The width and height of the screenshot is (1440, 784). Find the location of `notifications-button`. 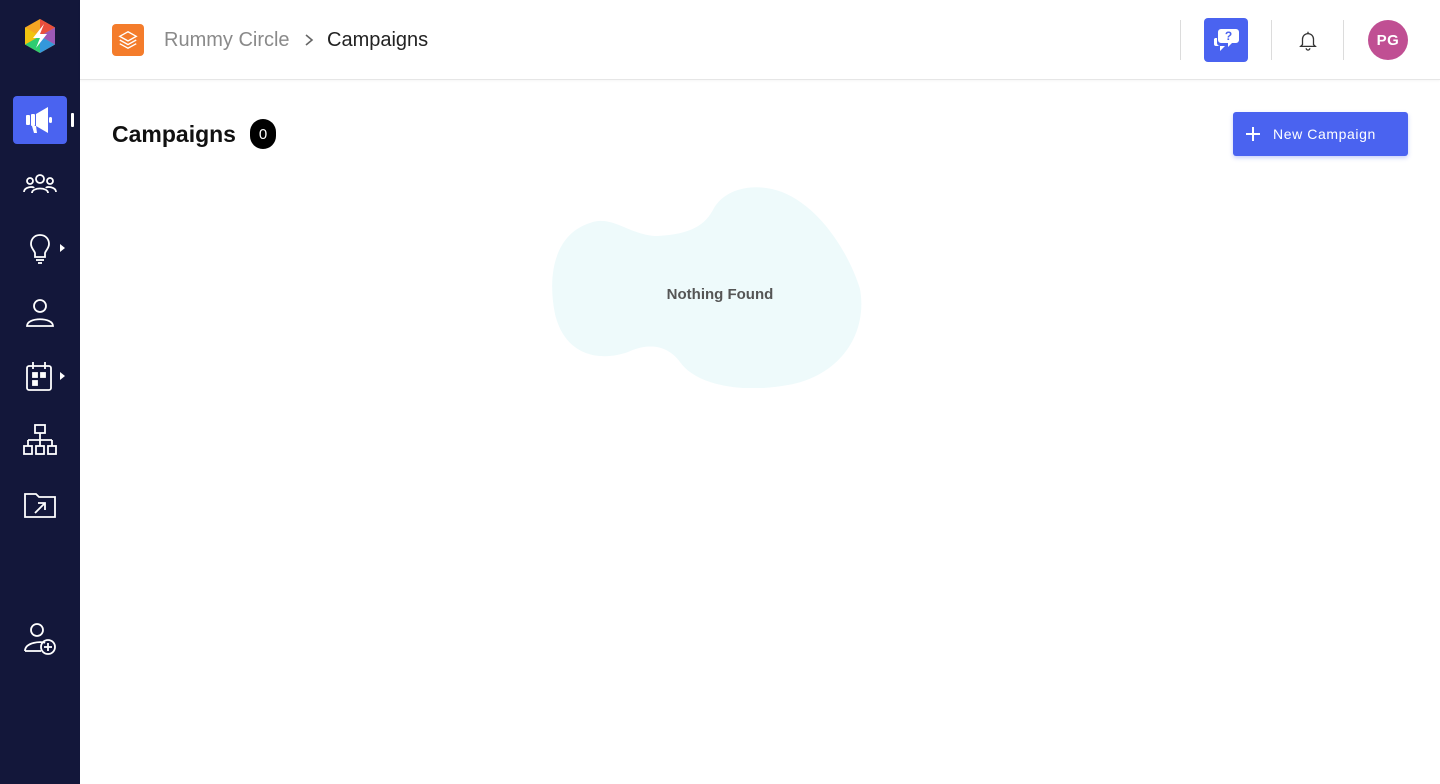

notifications-button is located at coordinates (1308, 40).